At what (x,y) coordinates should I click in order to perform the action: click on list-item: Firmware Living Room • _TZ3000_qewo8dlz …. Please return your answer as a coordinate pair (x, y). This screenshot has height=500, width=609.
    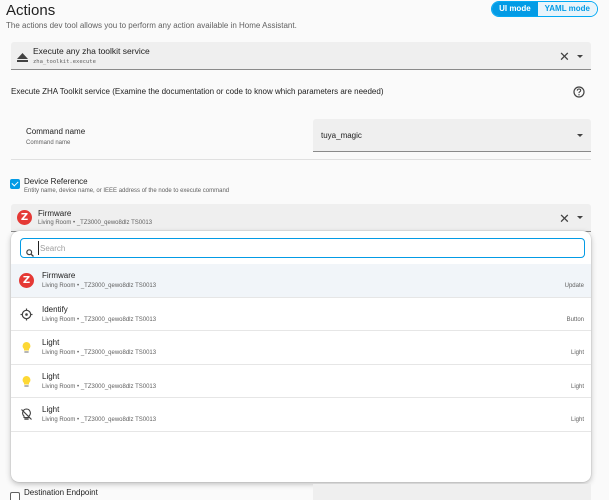
    Looking at the image, I should click on (301, 281).